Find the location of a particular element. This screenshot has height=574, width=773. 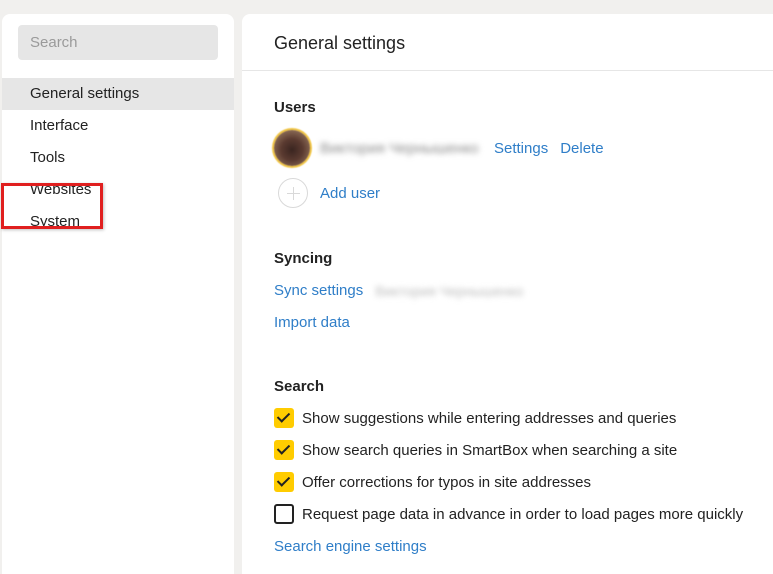

sync-account-name: Виктория Чернышенко is located at coordinates (449, 290).